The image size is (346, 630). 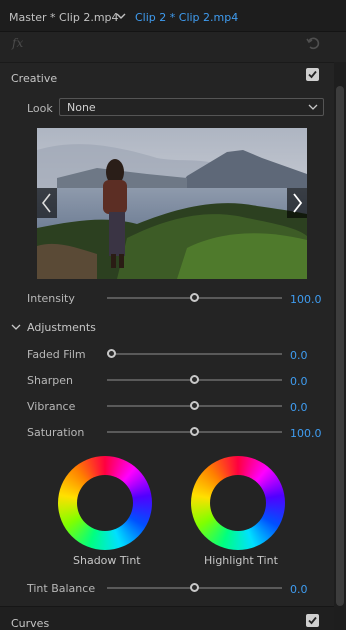 What do you see at coordinates (306, 433) in the screenshot?
I see `saturation-value: 100.0` at bounding box center [306, 433].